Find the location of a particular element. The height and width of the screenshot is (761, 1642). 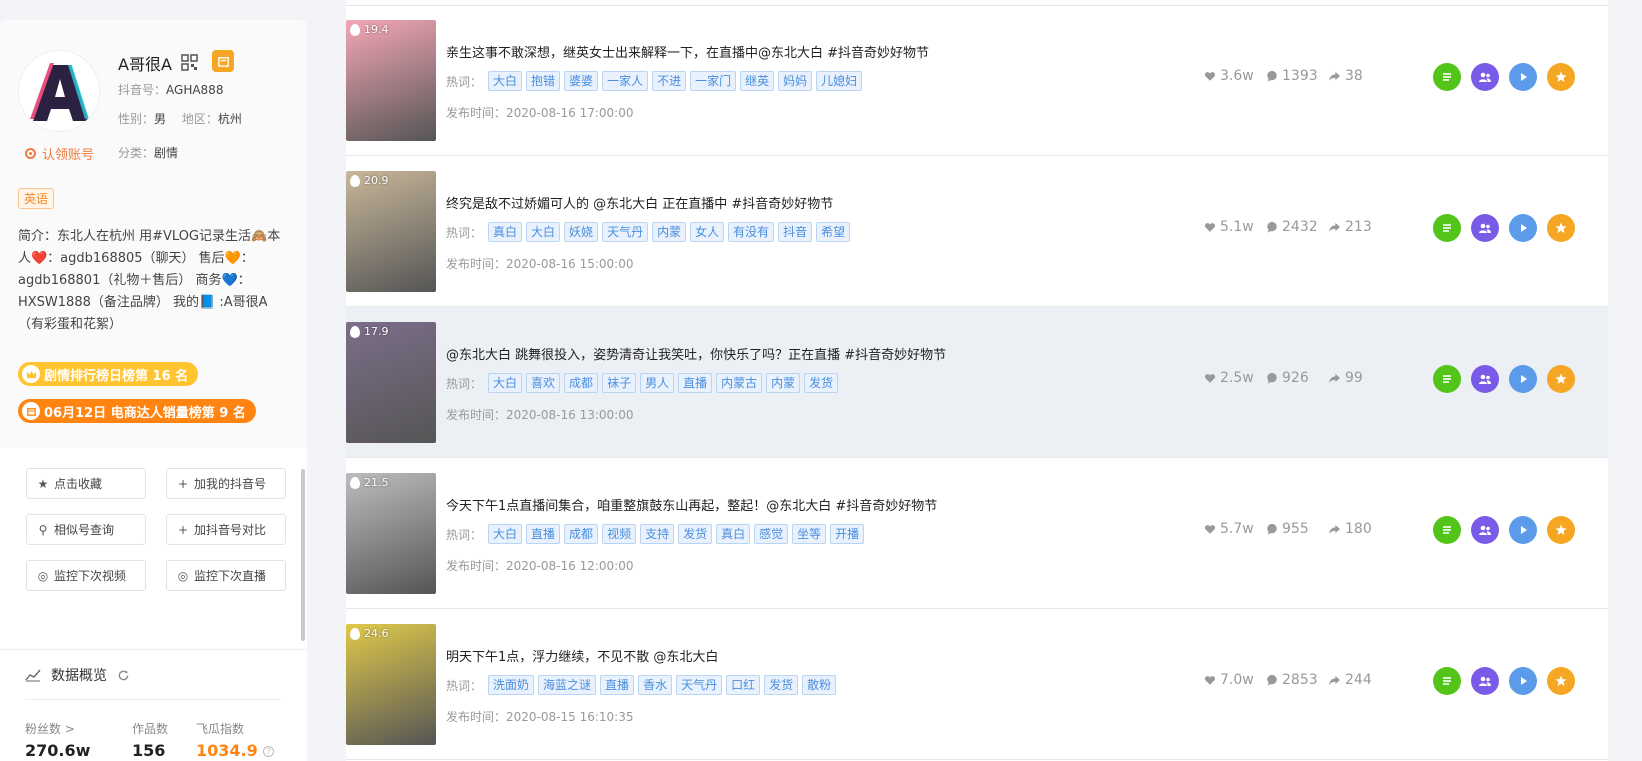

keyword-tag: 一家人 is located at coordinates (625, 81).